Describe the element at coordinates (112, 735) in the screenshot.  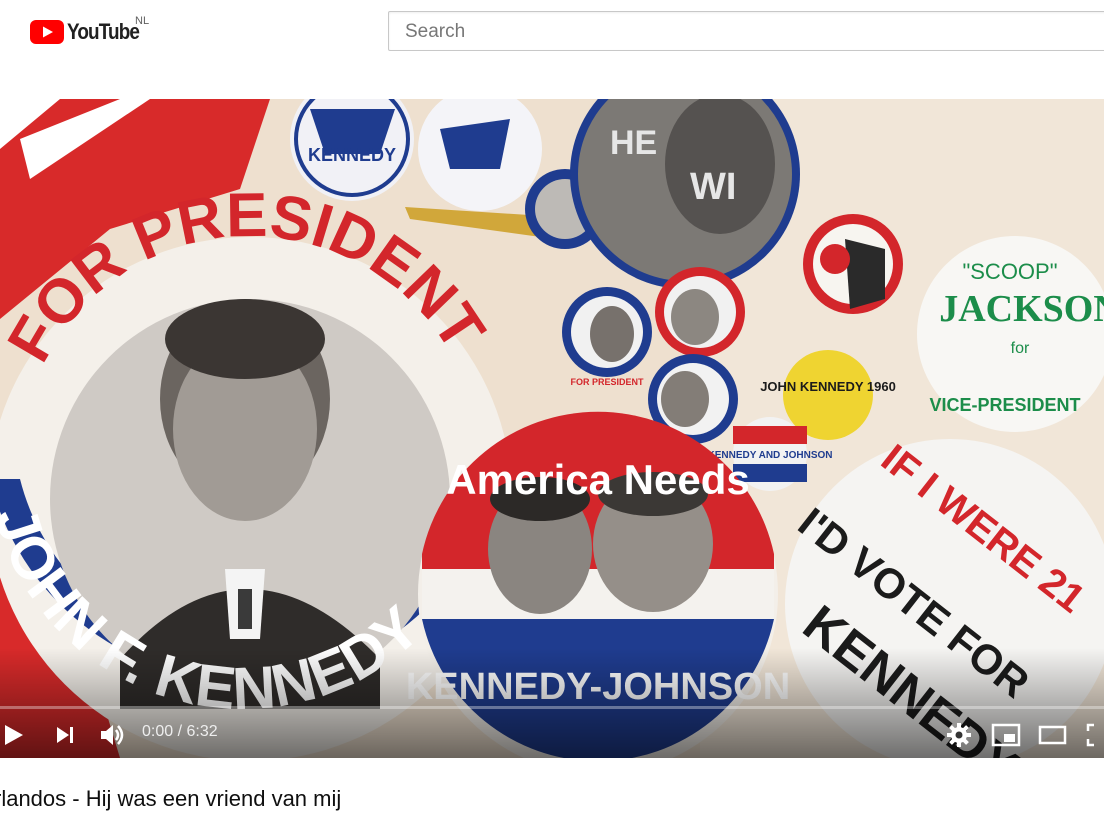
I see `volume-icon` at that location.